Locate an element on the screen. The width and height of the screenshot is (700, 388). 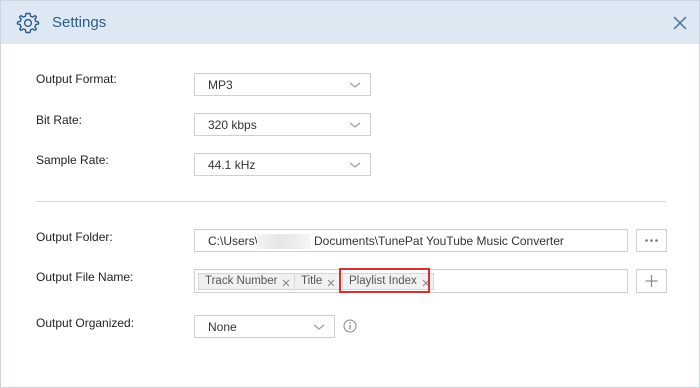
close-icon is located at coordinates (680, 23).